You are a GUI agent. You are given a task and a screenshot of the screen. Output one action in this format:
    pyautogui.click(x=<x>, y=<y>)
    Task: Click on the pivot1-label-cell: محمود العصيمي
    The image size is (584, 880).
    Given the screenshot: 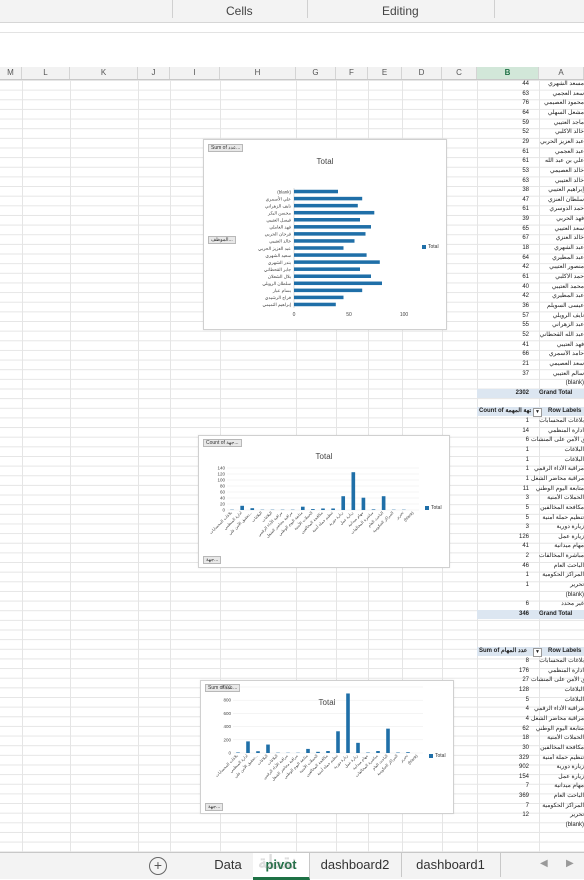 What is the action you would take?
    pyautogui.click(x=557, y=103)
    